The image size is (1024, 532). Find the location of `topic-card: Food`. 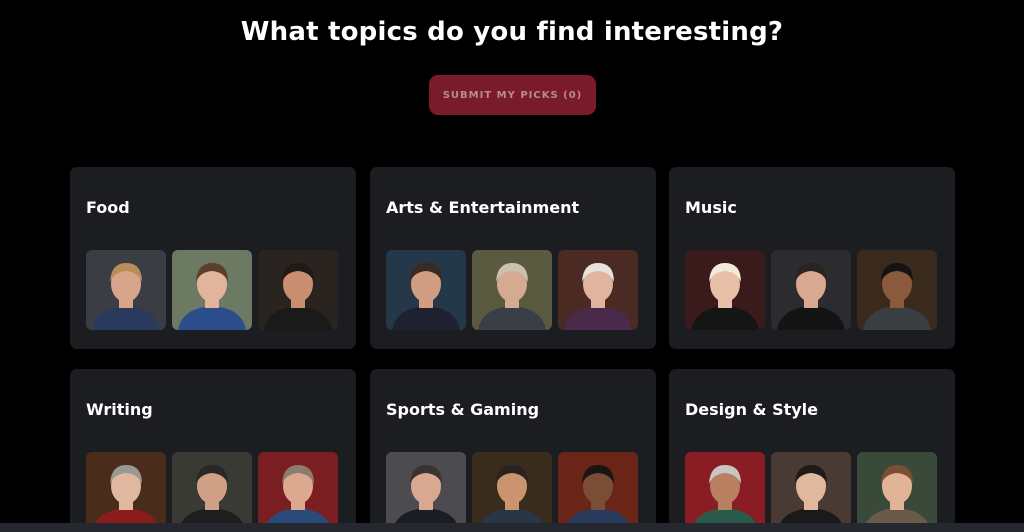

topic-card: Food is located at coordinates (213, 258).